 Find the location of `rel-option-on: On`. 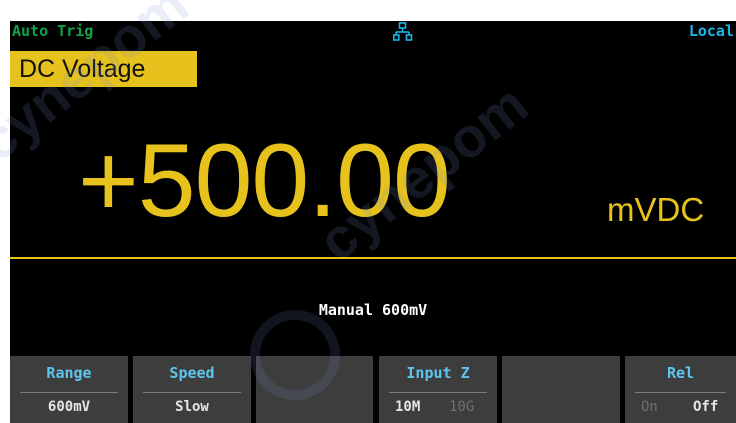

rel-option-on: On is located at coordinates (649, 407).